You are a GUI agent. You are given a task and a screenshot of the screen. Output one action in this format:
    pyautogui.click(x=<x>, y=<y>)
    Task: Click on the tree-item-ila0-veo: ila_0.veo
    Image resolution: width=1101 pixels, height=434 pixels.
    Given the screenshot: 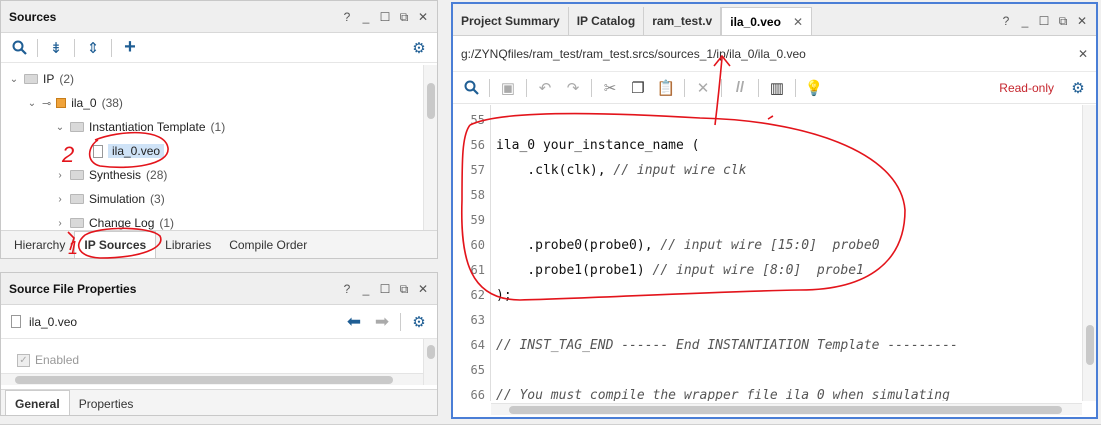 What is the action you would take?
    pyautogui.click(x=129, y=151)
    